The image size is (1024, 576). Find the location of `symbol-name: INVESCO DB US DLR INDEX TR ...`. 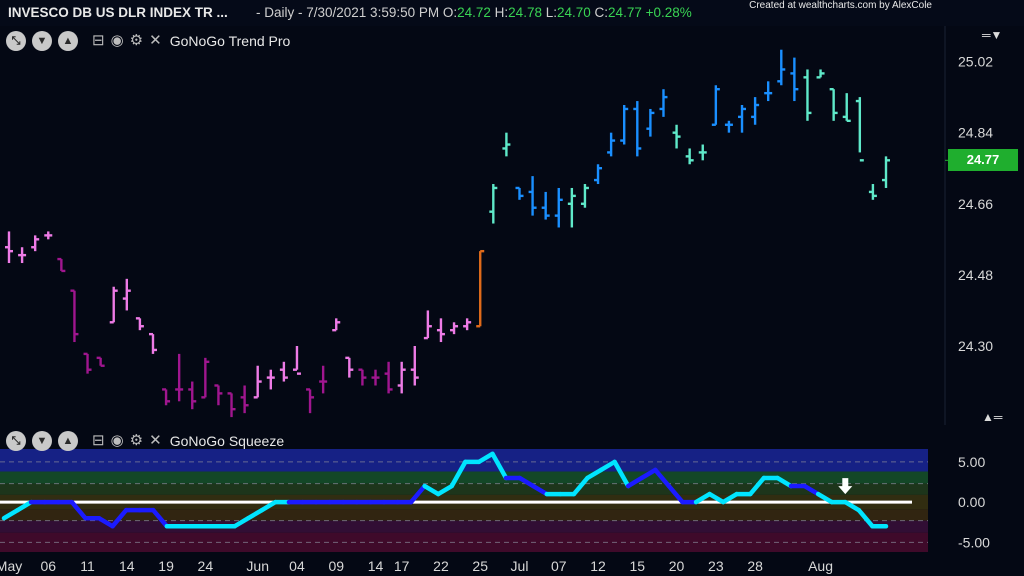

symbol-name: INVESCO DB US DLR INDEX TR ... is located at coordinates (118, 12).